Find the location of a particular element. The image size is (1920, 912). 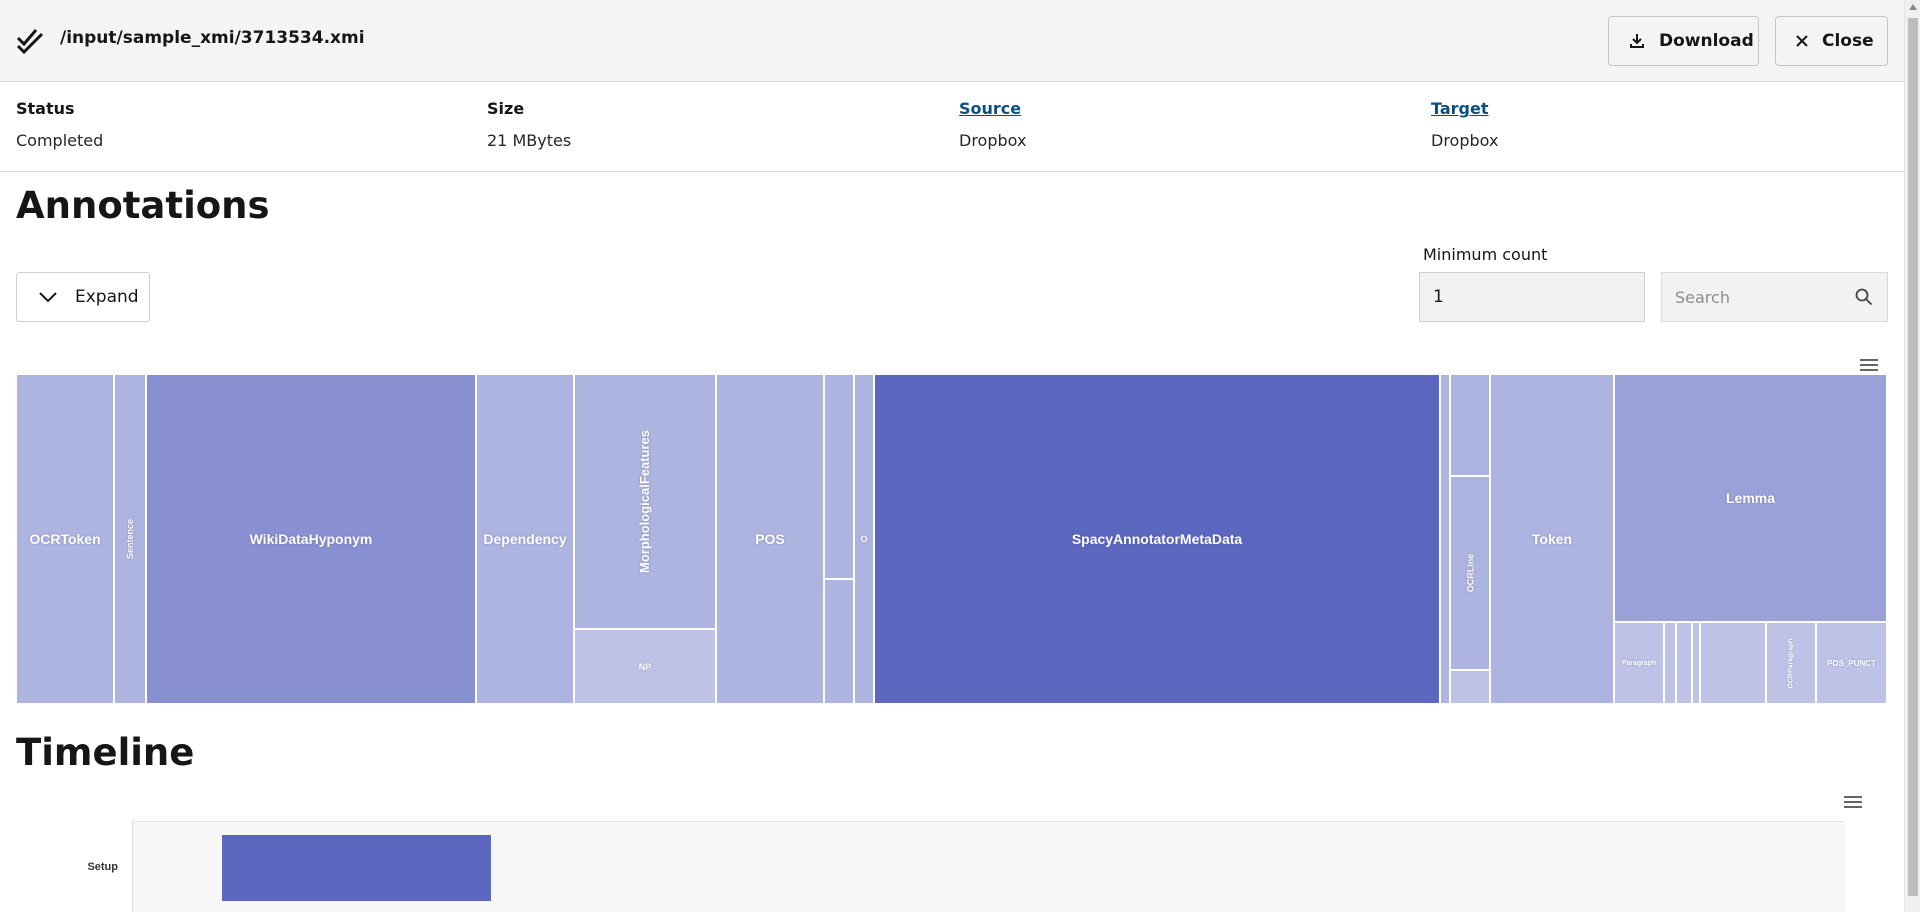

chevron-down-icon is located at coordinates (48, 296).